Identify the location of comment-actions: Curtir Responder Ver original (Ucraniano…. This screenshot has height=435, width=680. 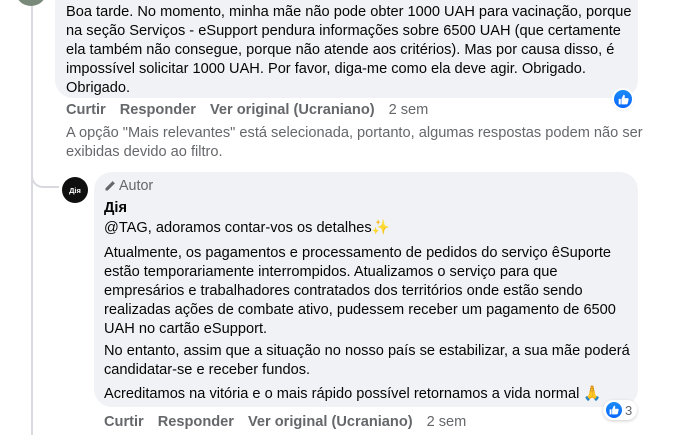
(254, 110).